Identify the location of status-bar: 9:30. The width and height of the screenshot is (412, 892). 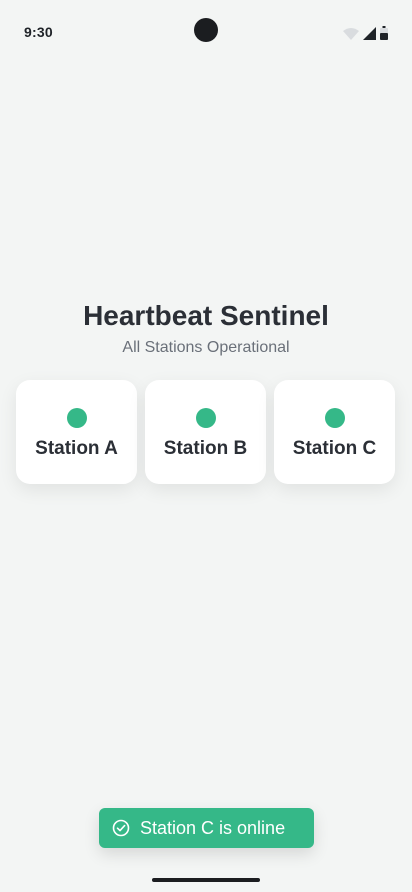
(206, 32).